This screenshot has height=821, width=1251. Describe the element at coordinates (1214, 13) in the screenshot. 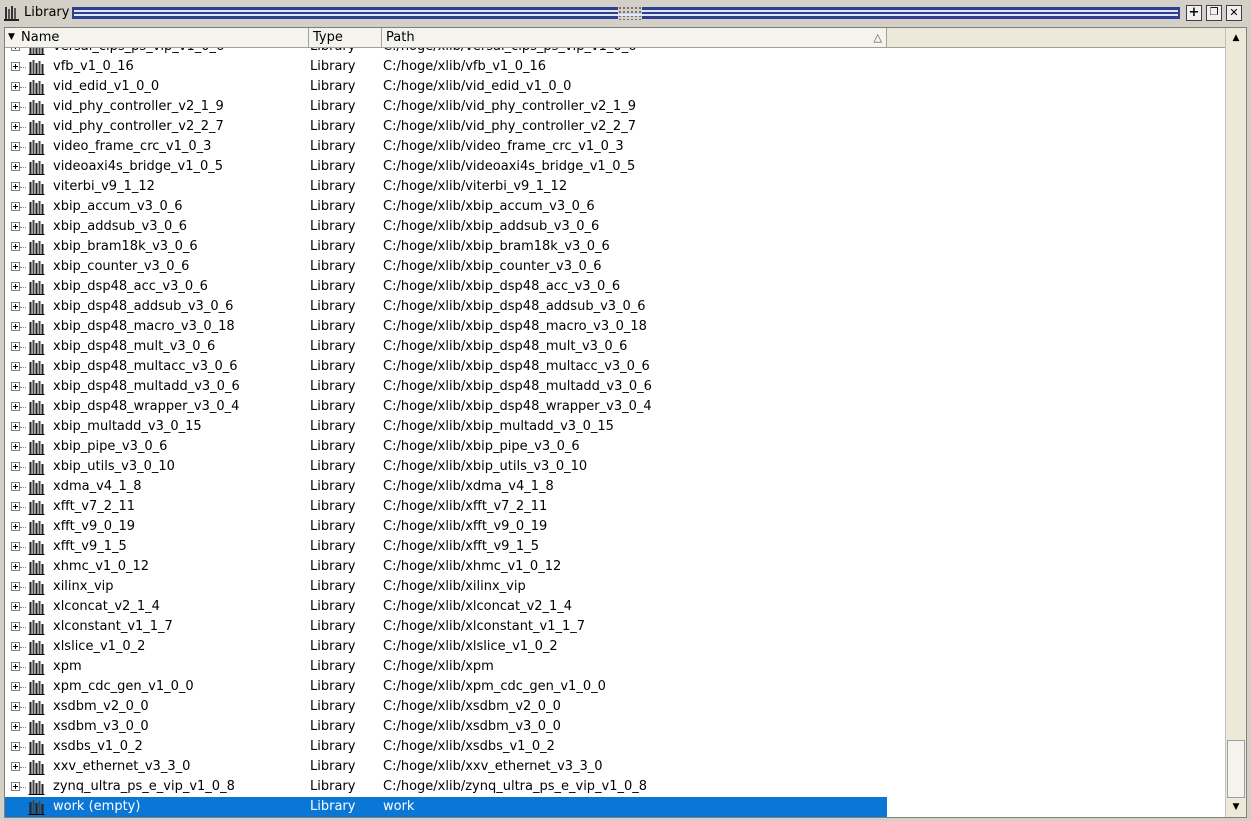

I see `restore-button: ❐` at that location.